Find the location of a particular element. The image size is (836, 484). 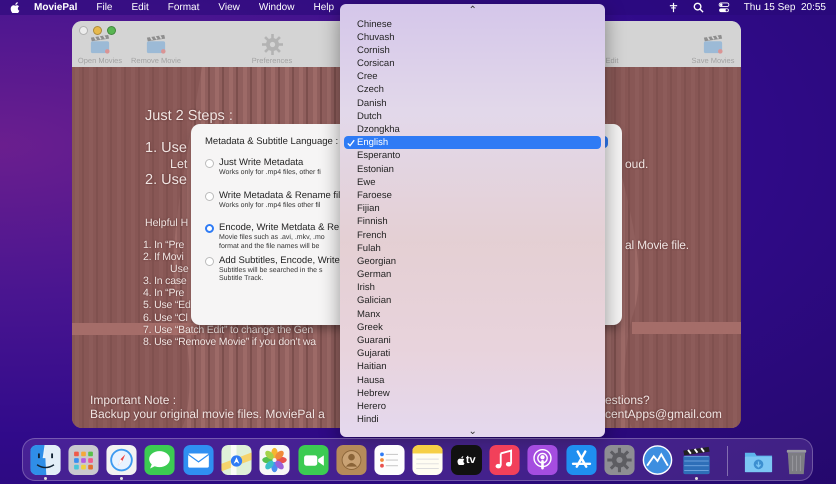

help-text: centApps@gmail.com is located at coordinates (663, 413).